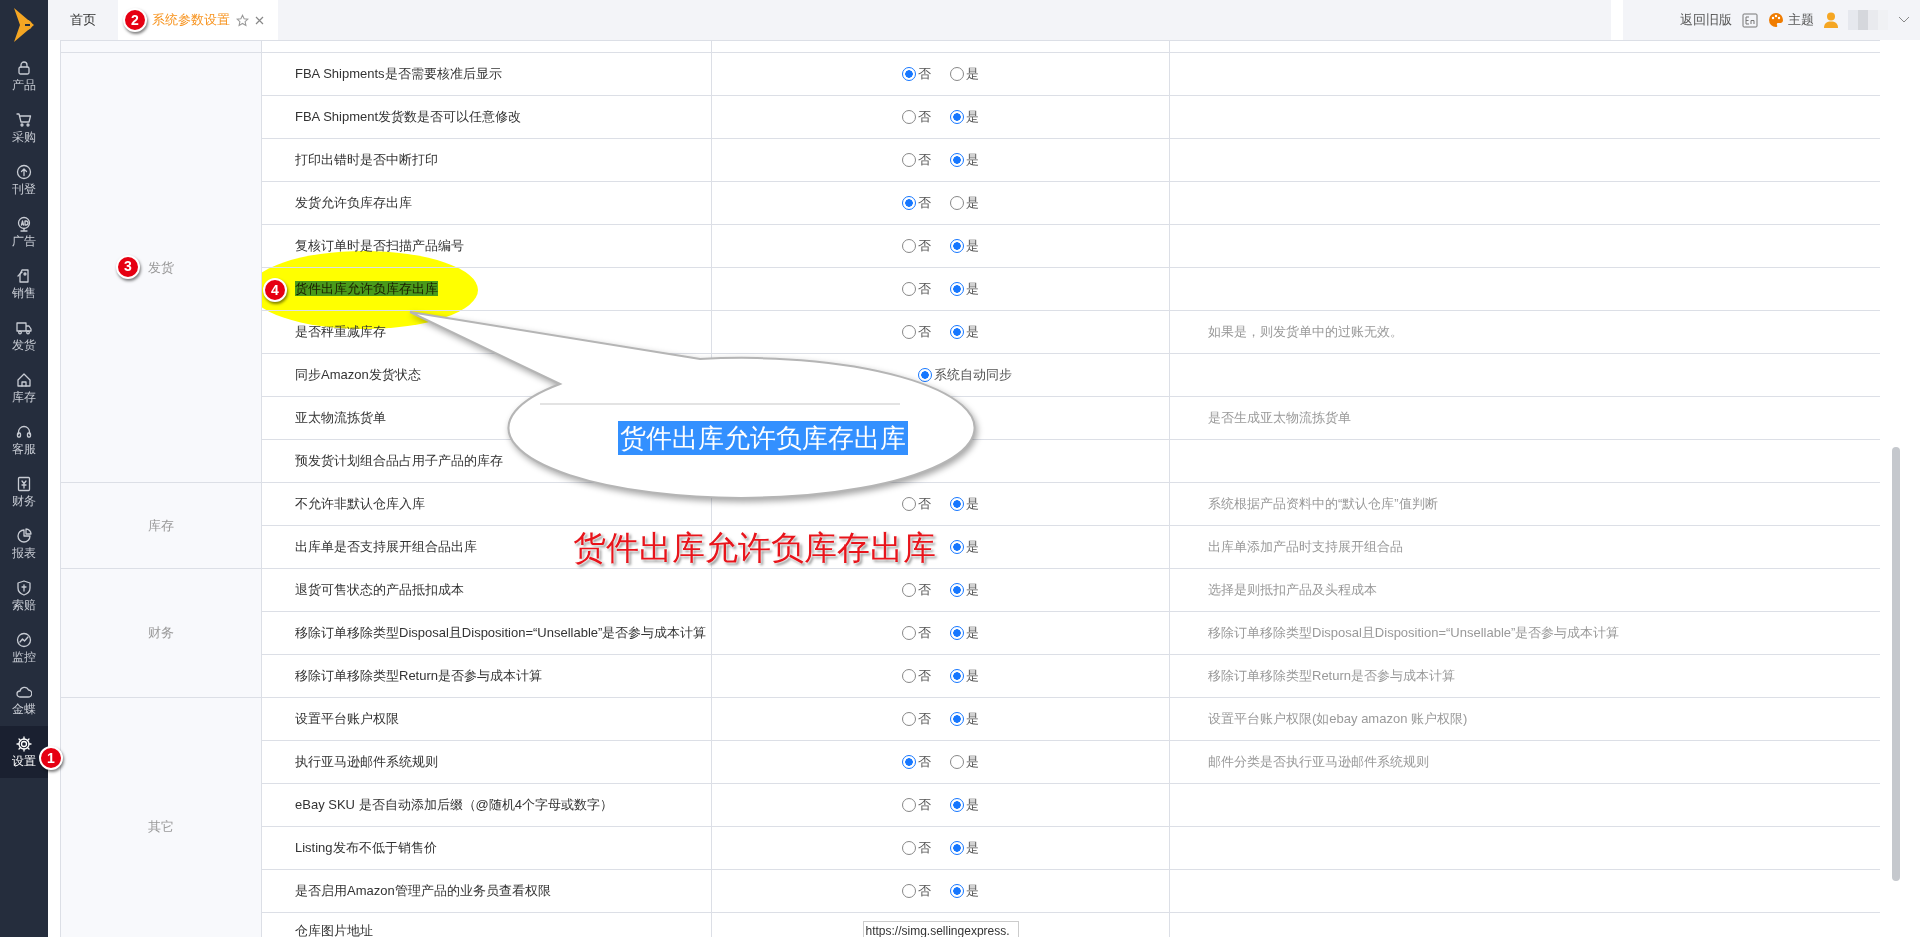  What do you see at coordinates (334, 930) in the screenshot?
I see `setting-label: 仓库图片地址` at bounding box center [334, 930].